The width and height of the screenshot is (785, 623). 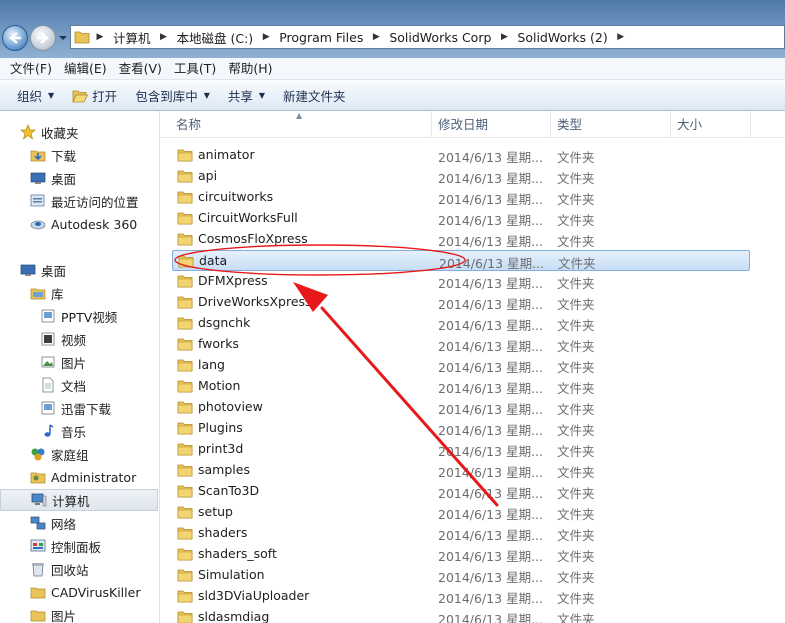 What do you see at coordinates (461, 218) in the screenshot?
I see `file-row: CircuitWorksFull 2014/6/13 星期... 文件夹` at bounding box center [461, 218].